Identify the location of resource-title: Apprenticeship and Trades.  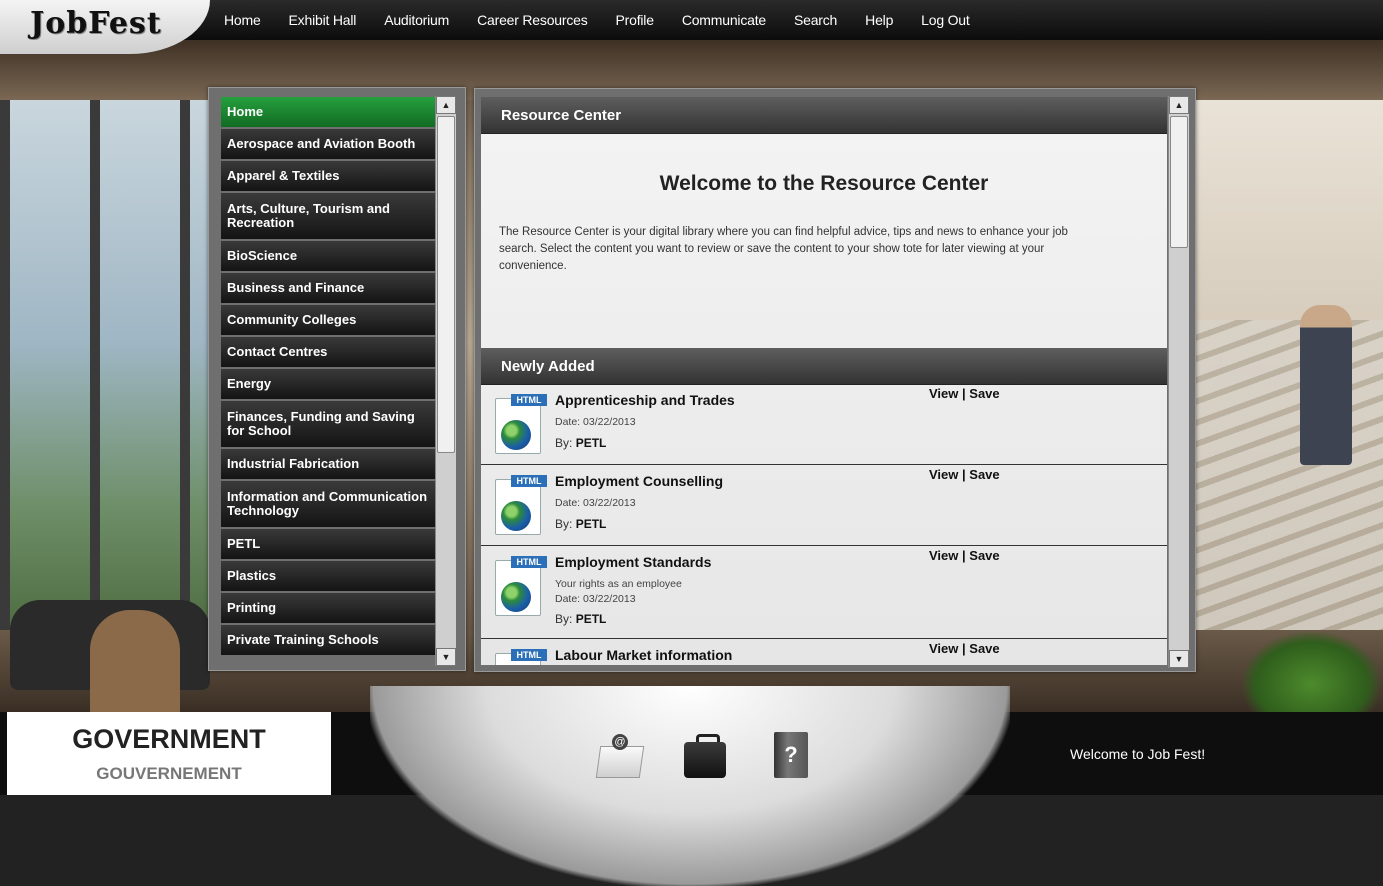
(645, 400).